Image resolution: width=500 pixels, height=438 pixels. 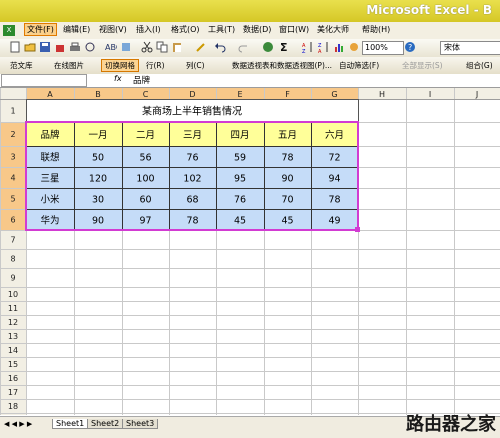 I want to click on cut-icon, so click(x=147, y=47).